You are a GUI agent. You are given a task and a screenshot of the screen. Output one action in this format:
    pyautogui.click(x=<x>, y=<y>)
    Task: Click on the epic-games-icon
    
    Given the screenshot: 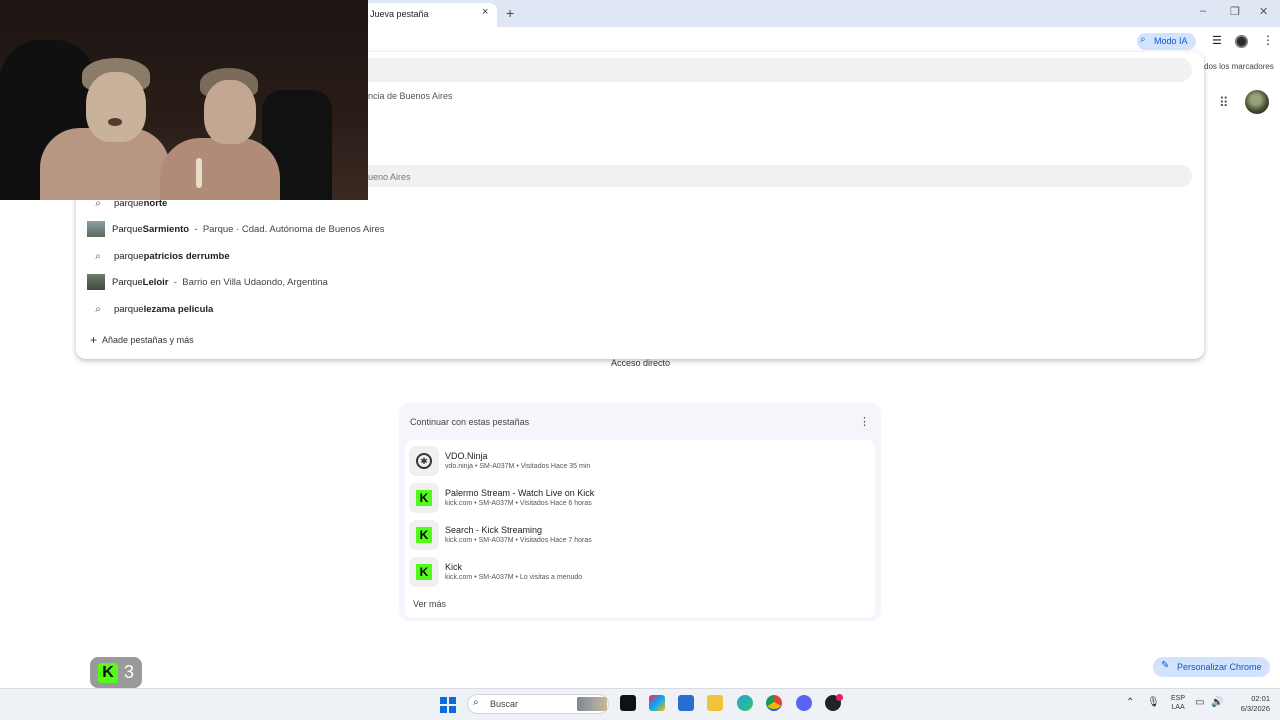 What is the action you would take?
    pyautogui.click(x=628, y=703)
    